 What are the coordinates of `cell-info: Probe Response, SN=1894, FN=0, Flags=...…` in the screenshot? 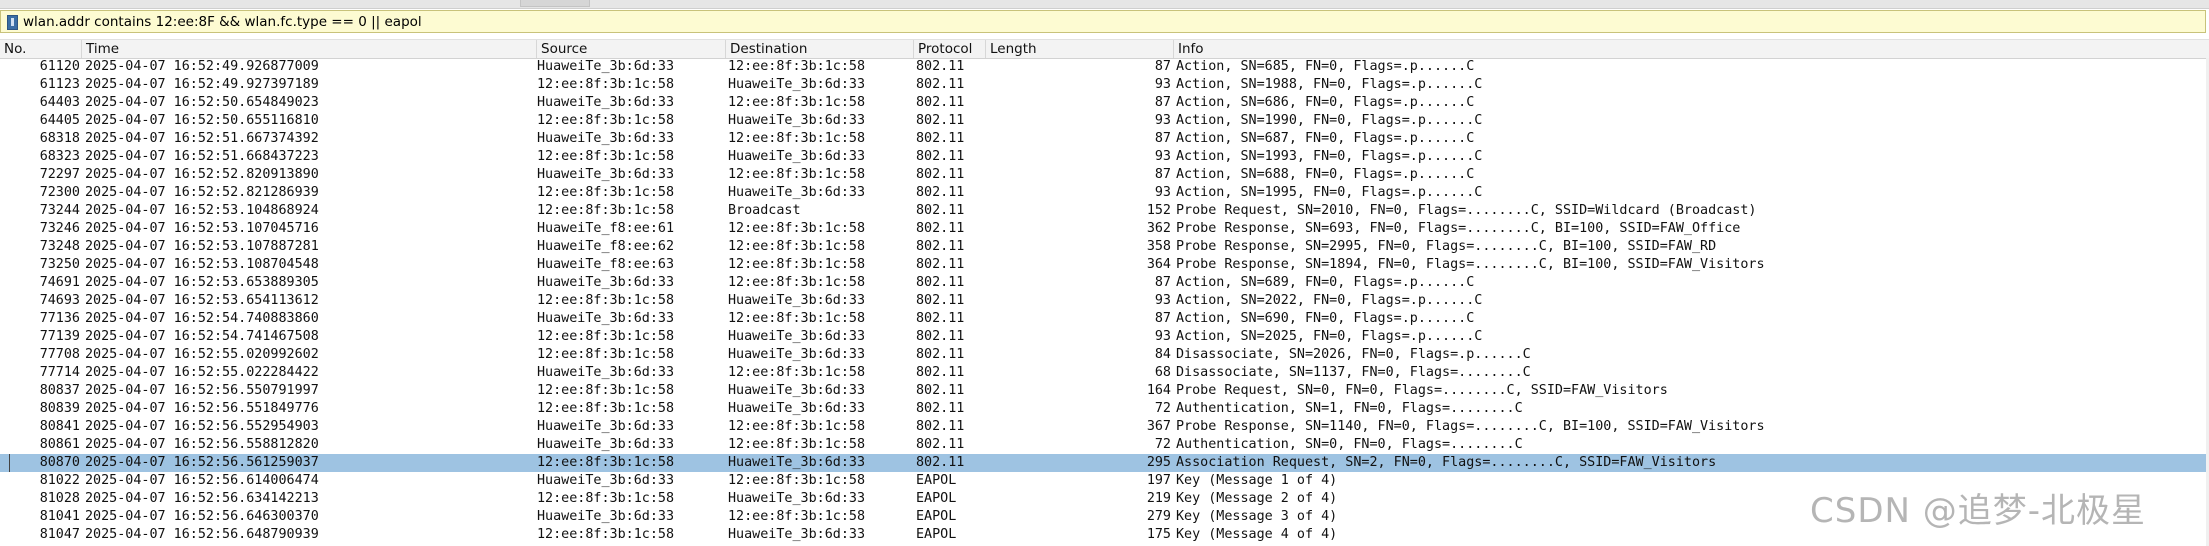 It's located at (1470, 264).